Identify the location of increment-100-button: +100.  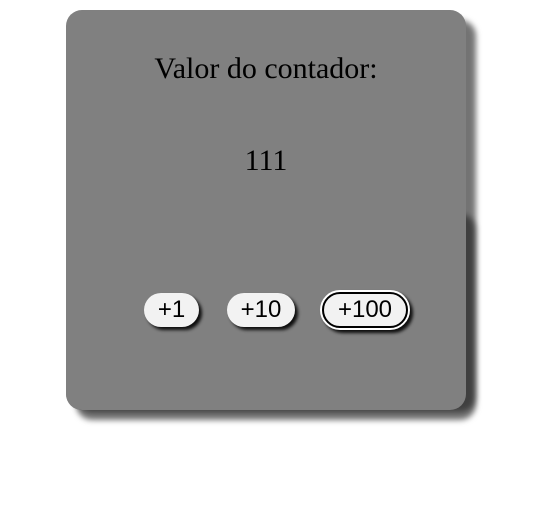
(365, 310).